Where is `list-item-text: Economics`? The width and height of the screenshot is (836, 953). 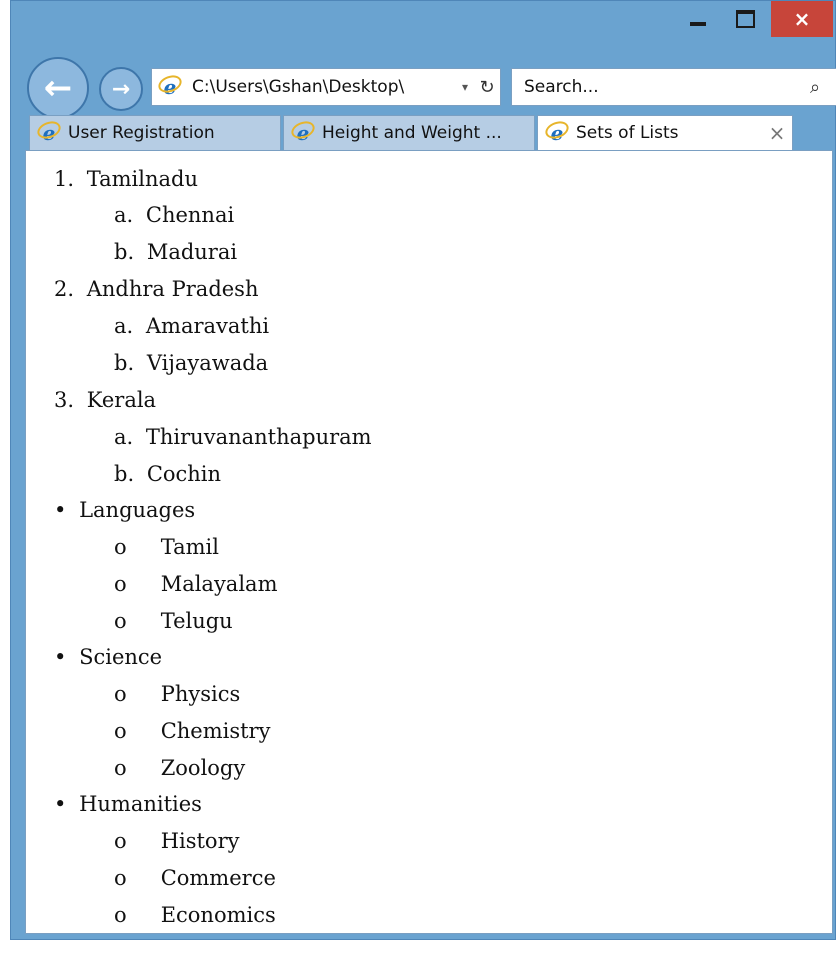
list-item-text: Economics is located at coordinates (218, 915).